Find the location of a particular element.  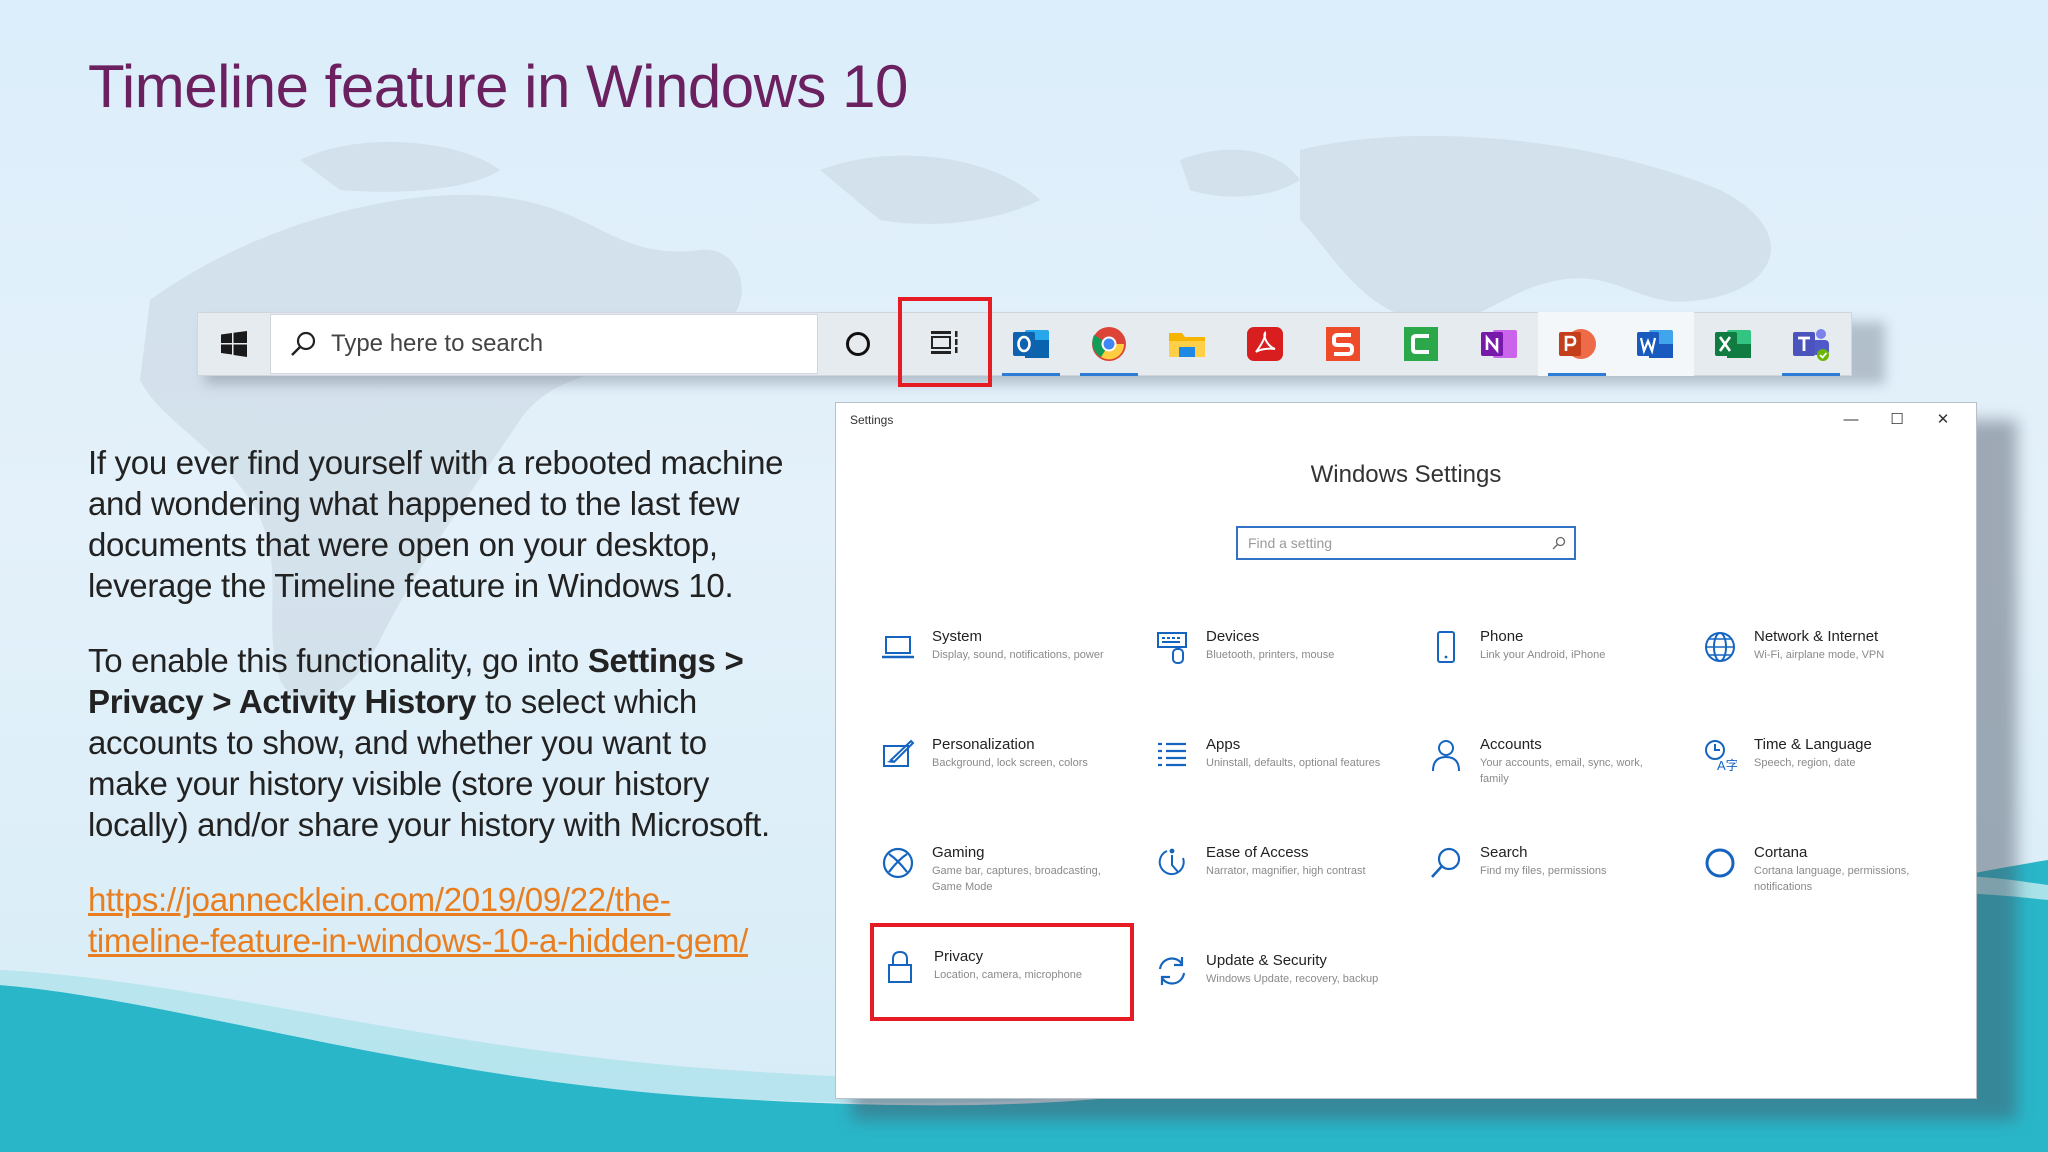

tile-name: Phone is located at coordinates (1502, 636).